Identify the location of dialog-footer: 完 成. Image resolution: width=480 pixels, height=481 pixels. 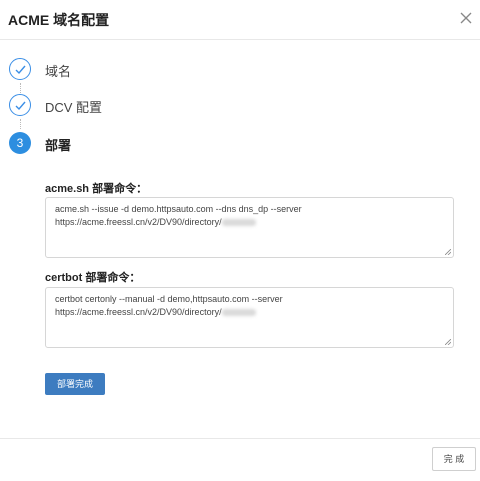
(240, 459).